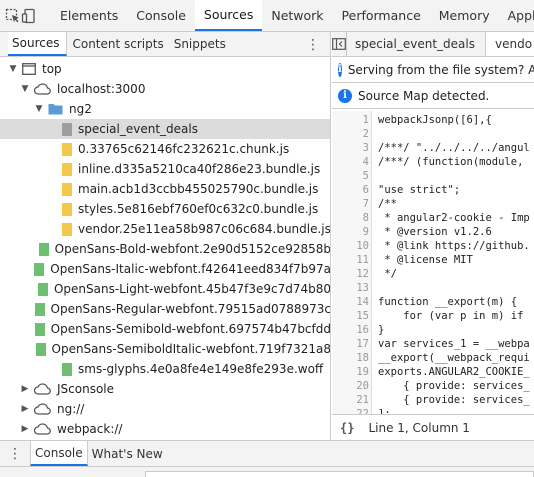 This screenshot has width=534, height=477. What do you see at coordinates (350, 148) in the screenshot?
I see `line-number: 3` at bounding box center [350, 148].